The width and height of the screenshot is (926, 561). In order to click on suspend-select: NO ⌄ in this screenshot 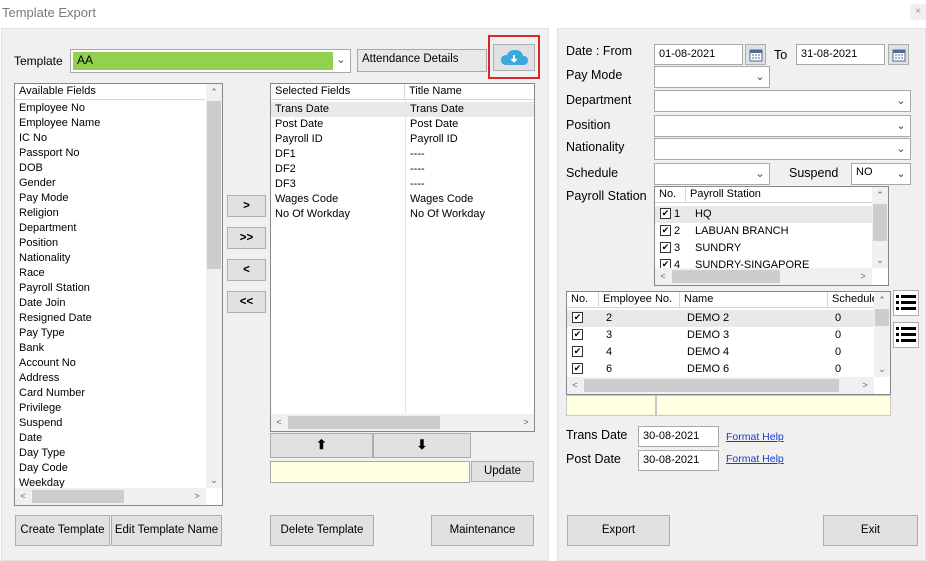, I will do `click(881, 174)`.